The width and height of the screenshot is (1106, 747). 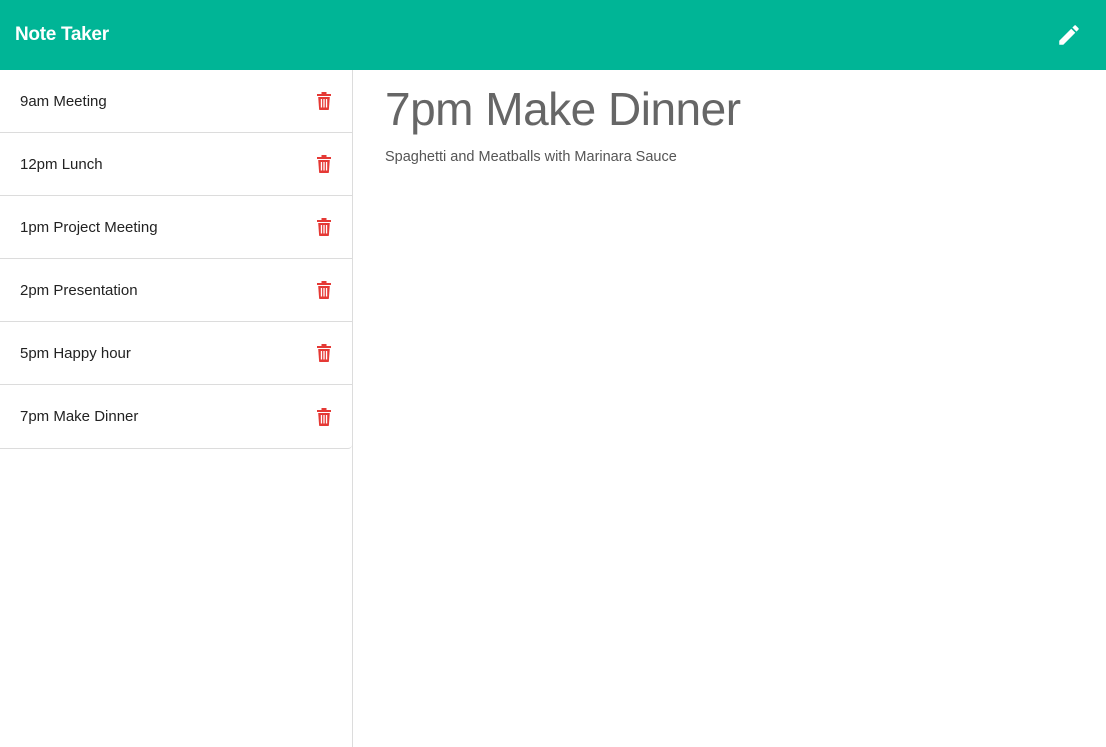 I want to click on note-list-item-title: 9am Meeting, so click(x=63, y=101).